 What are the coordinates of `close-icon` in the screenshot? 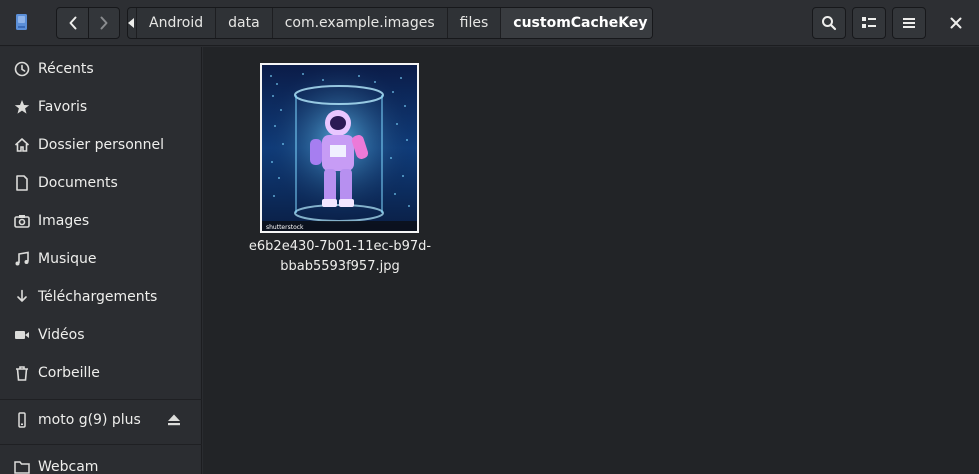 It's located at (956, 23).